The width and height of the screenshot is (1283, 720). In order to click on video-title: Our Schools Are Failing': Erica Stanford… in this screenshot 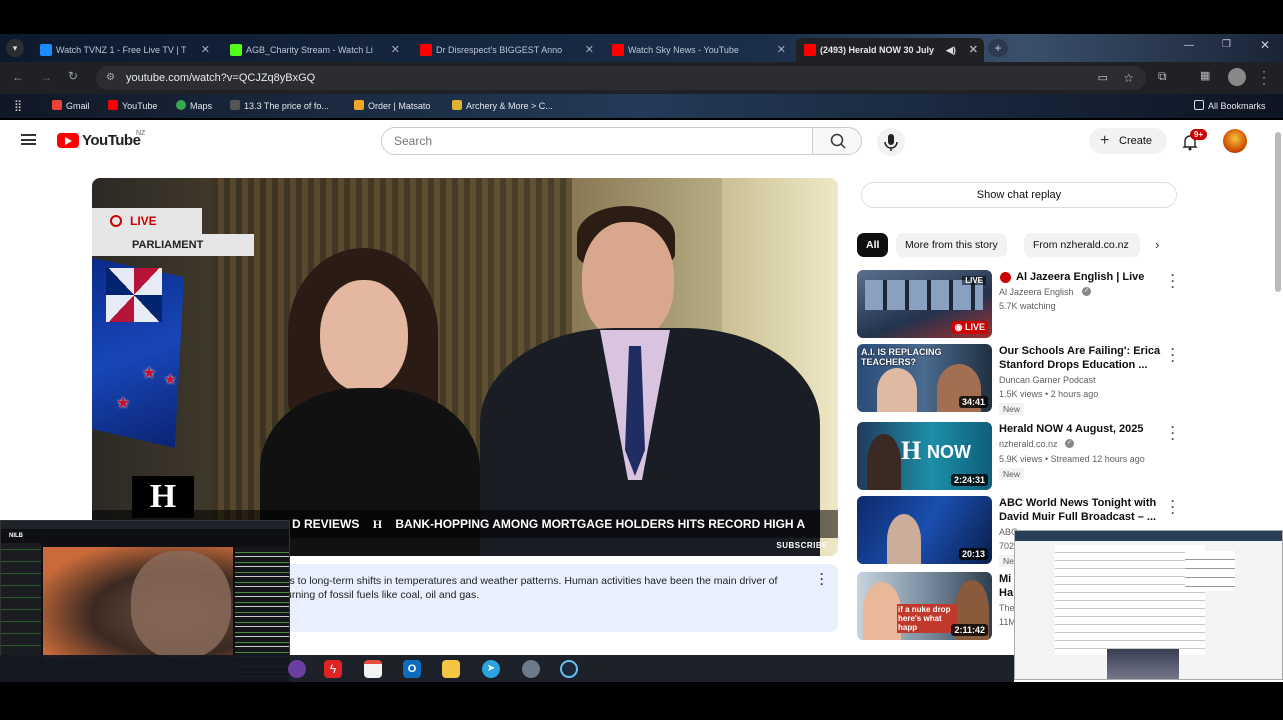, I will do `click(1084, 358)`.